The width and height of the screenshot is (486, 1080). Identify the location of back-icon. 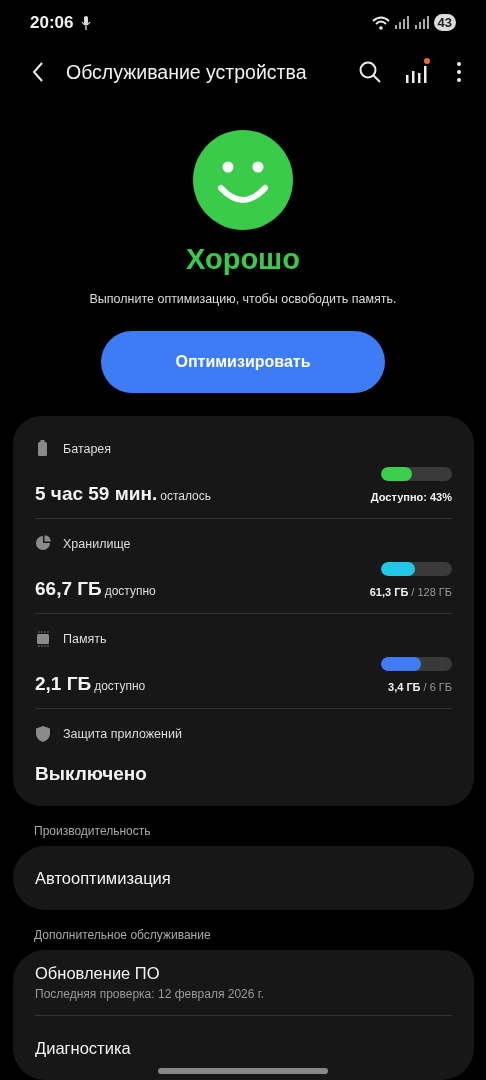
(38, 72).